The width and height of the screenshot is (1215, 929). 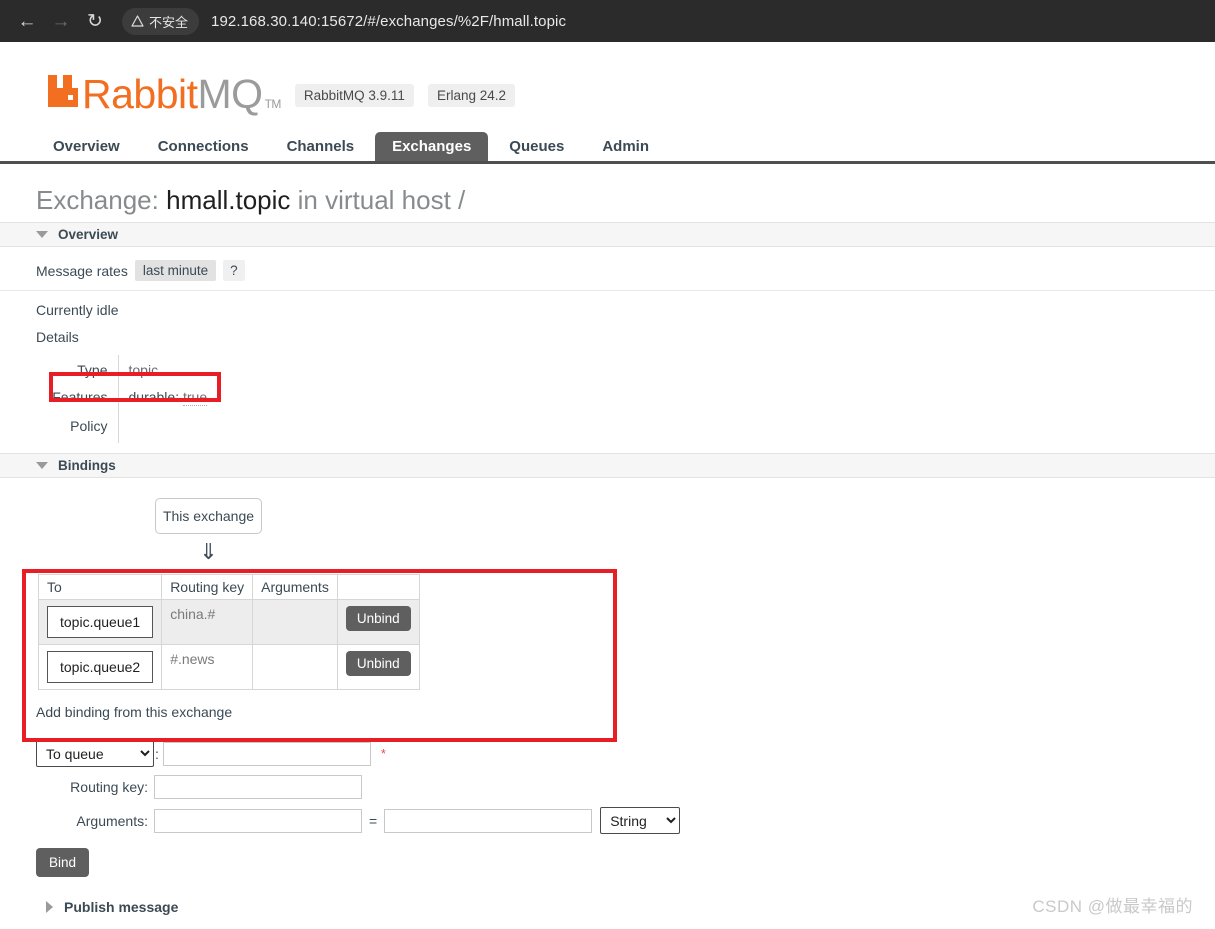 What do you see at coordinates (625, 200) in the screenshot?
I see `page-title: Exchange: hmall.topic in virtual host /` at bounding box center [625, 200].